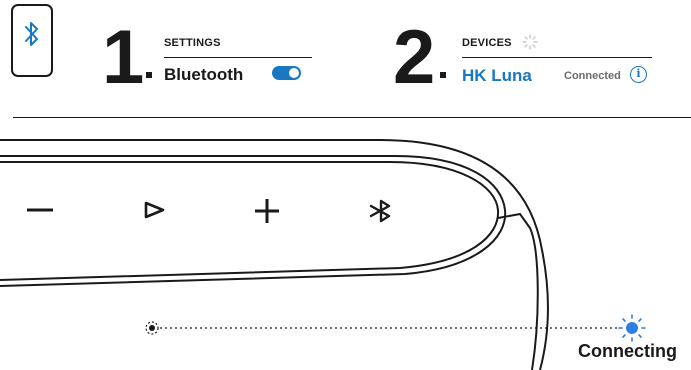  What do you see at coordinates (155, 210) in the screenshot?
I see `play-icon` at bounding box center [155, 210].